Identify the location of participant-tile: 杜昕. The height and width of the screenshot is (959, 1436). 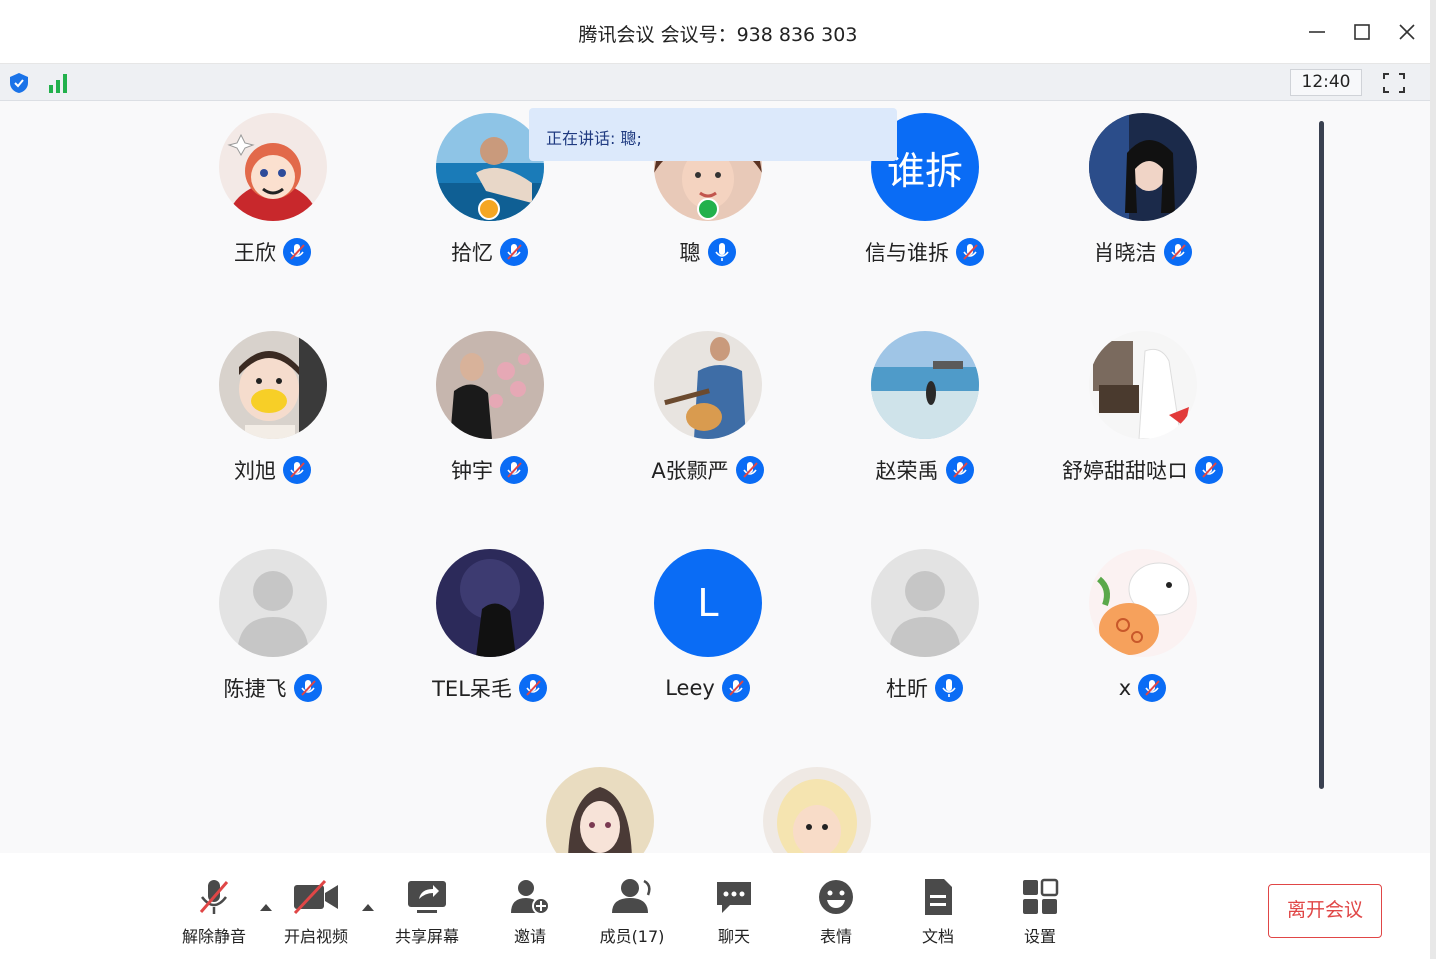
(925, 622).